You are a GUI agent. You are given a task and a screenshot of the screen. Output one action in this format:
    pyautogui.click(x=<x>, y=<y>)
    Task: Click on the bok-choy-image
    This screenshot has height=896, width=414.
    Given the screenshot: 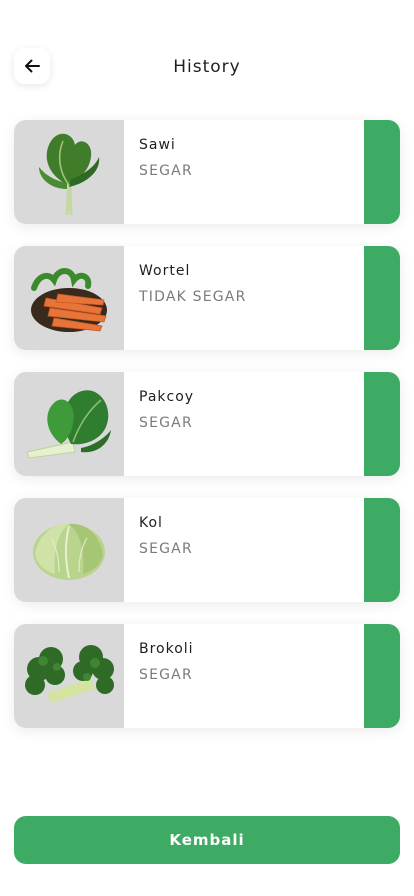 What is the action you would take?
    pyautogui.click(x=68, y=424)
    